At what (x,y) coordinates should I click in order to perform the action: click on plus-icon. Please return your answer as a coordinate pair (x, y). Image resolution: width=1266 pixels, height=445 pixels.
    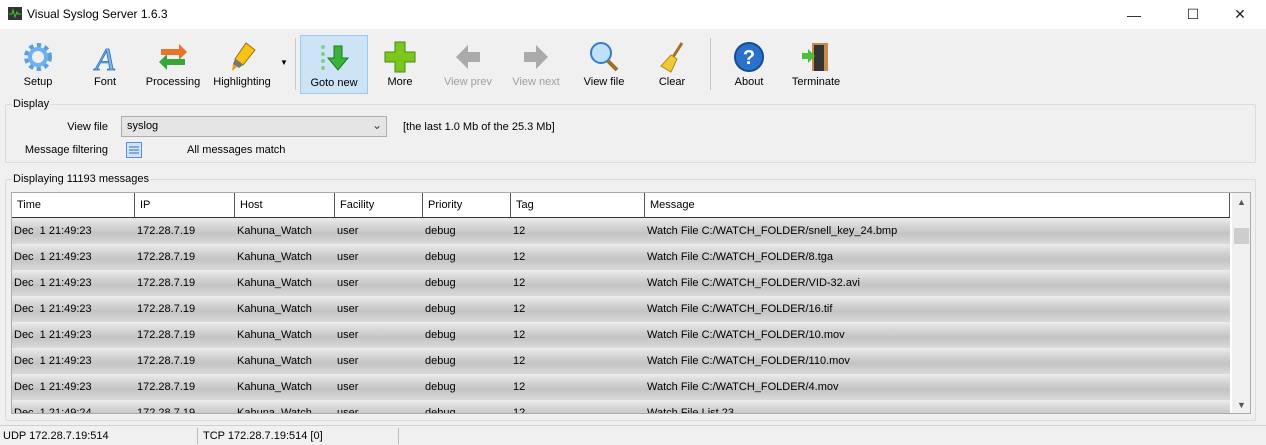
    Looking at the image, I should click on (400, 57).